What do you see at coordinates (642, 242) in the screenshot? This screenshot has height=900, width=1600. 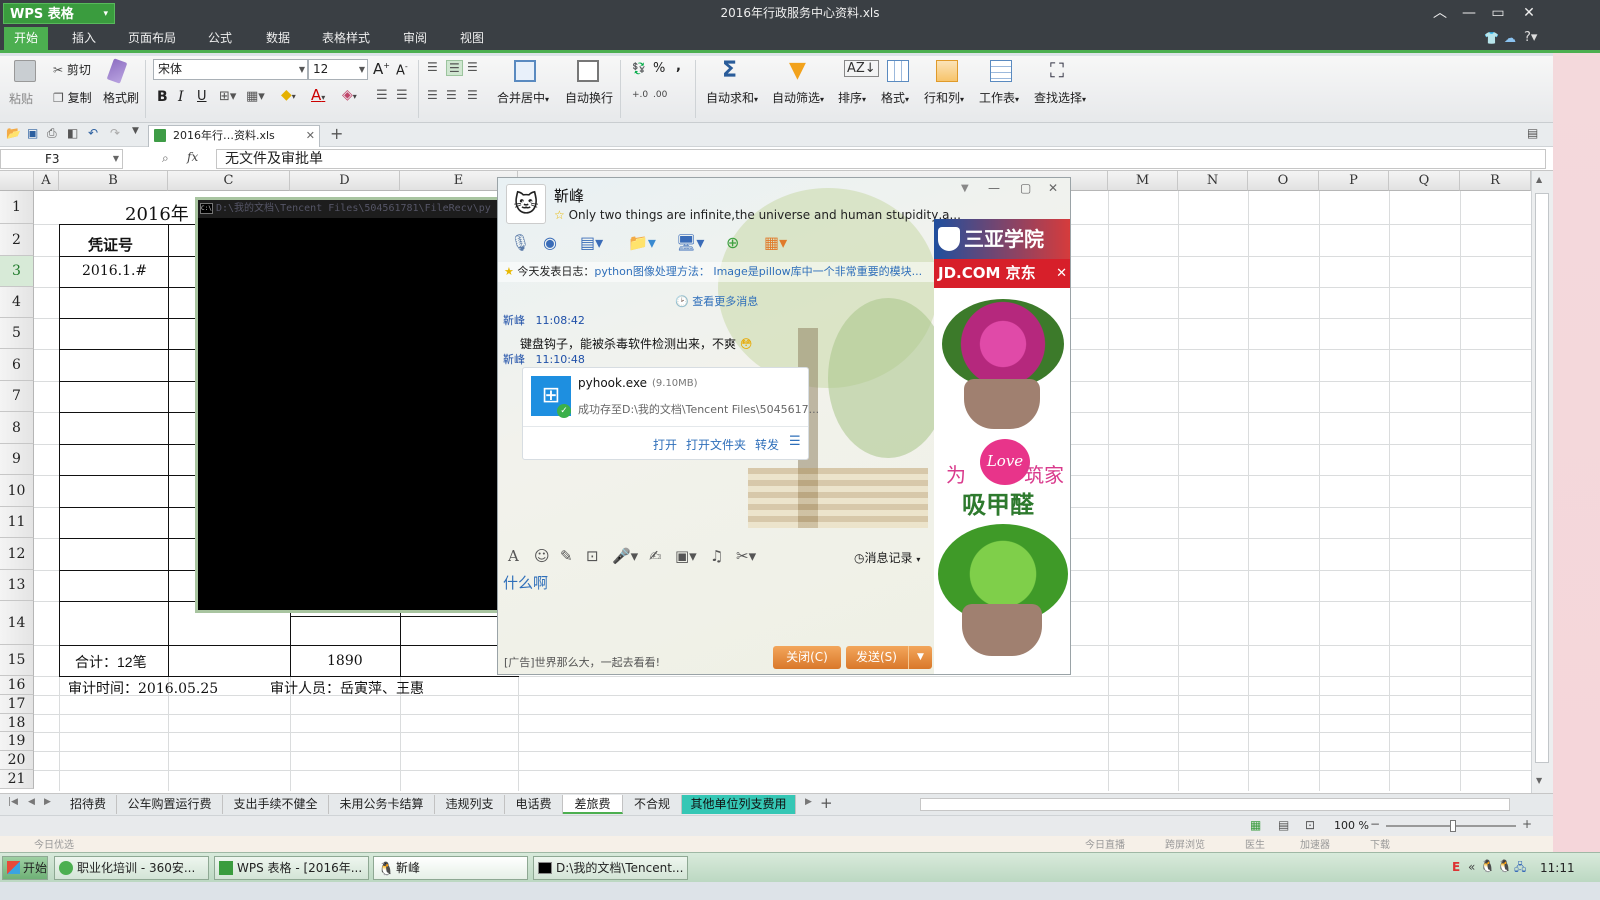 I see `send-file-icon: 📁▾` at bounding box center [642, 242].